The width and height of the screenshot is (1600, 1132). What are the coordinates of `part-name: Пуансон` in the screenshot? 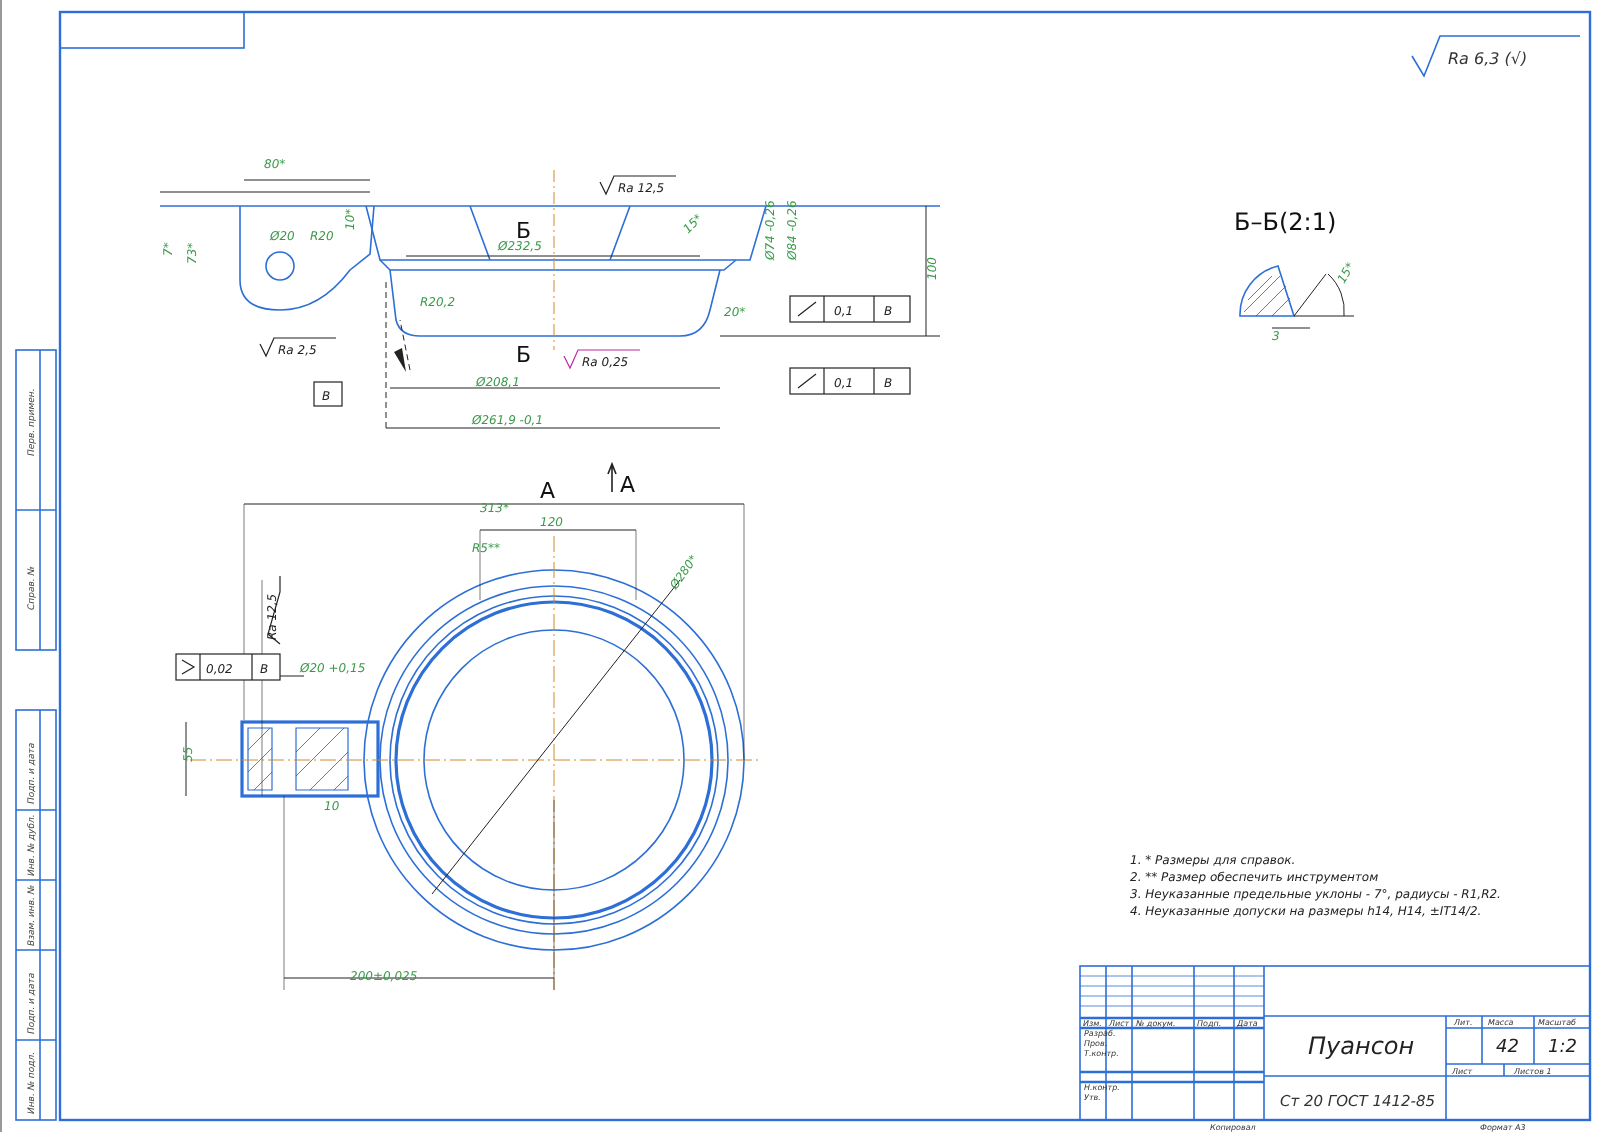 It's located at (1361, 1046).